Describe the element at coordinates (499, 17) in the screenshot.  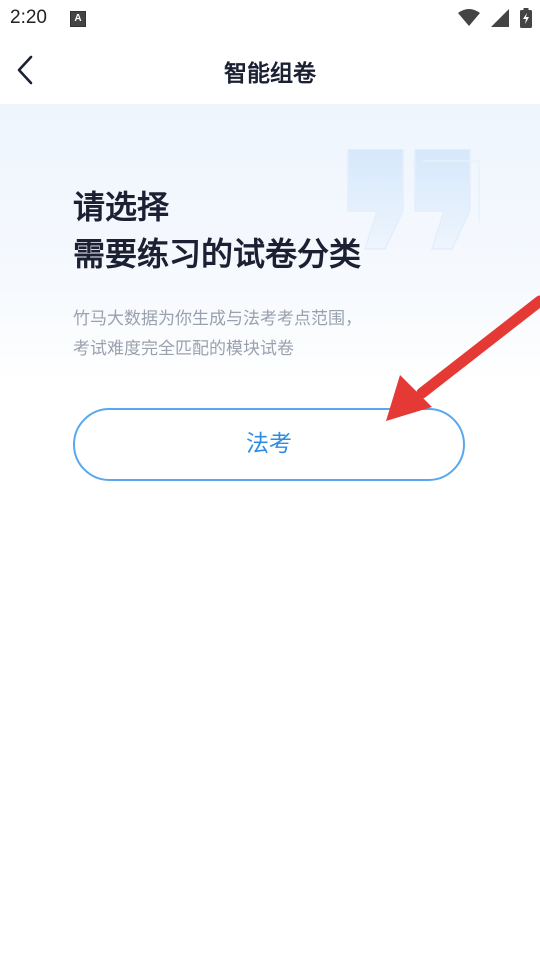
I see `signal-icon` at that location.